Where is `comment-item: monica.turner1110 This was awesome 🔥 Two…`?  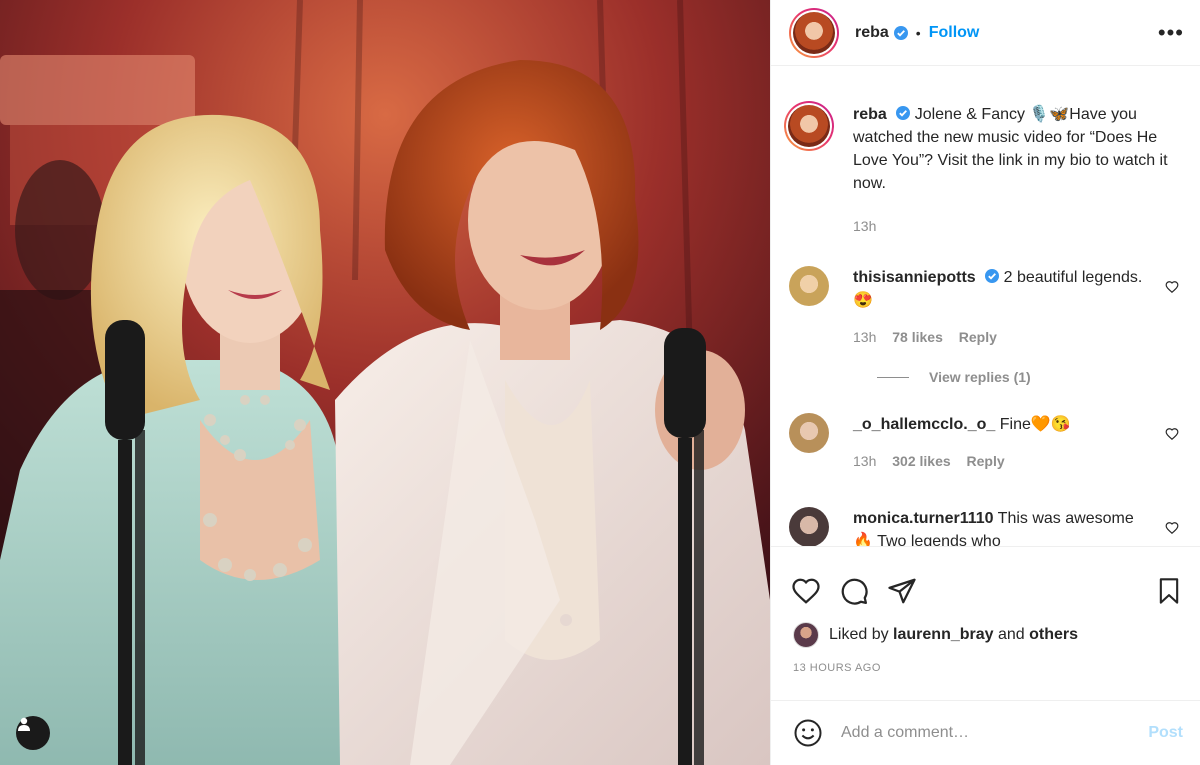 comment-item: monica.turner1110 This was awesome 🔥 Two… is located at coordinates (987, 526).